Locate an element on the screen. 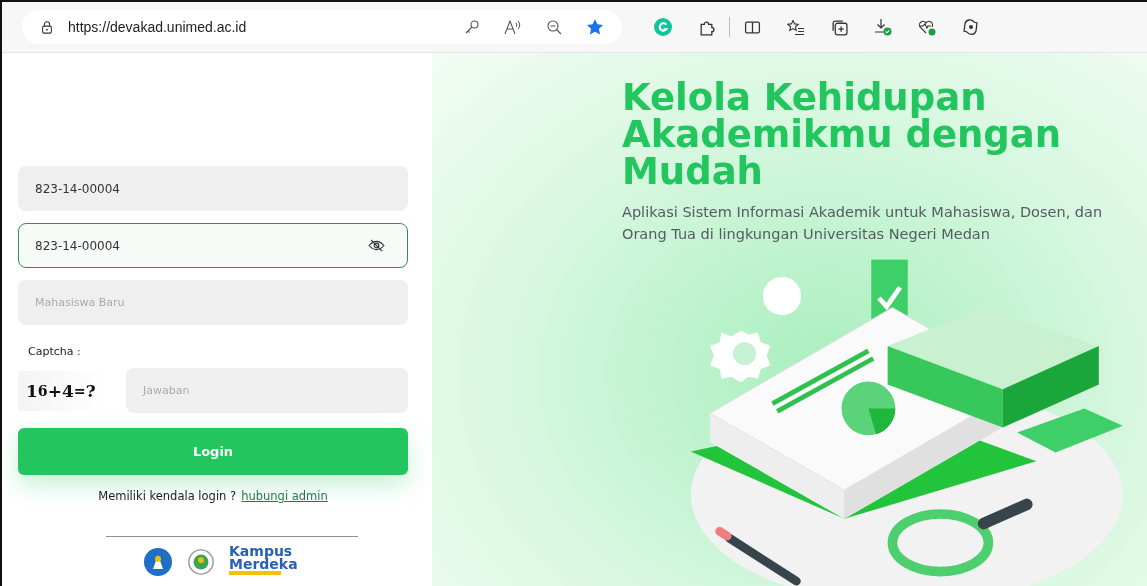  address-bar: https://devakad.unimed.ac.id is located at coordinates (322, 27).